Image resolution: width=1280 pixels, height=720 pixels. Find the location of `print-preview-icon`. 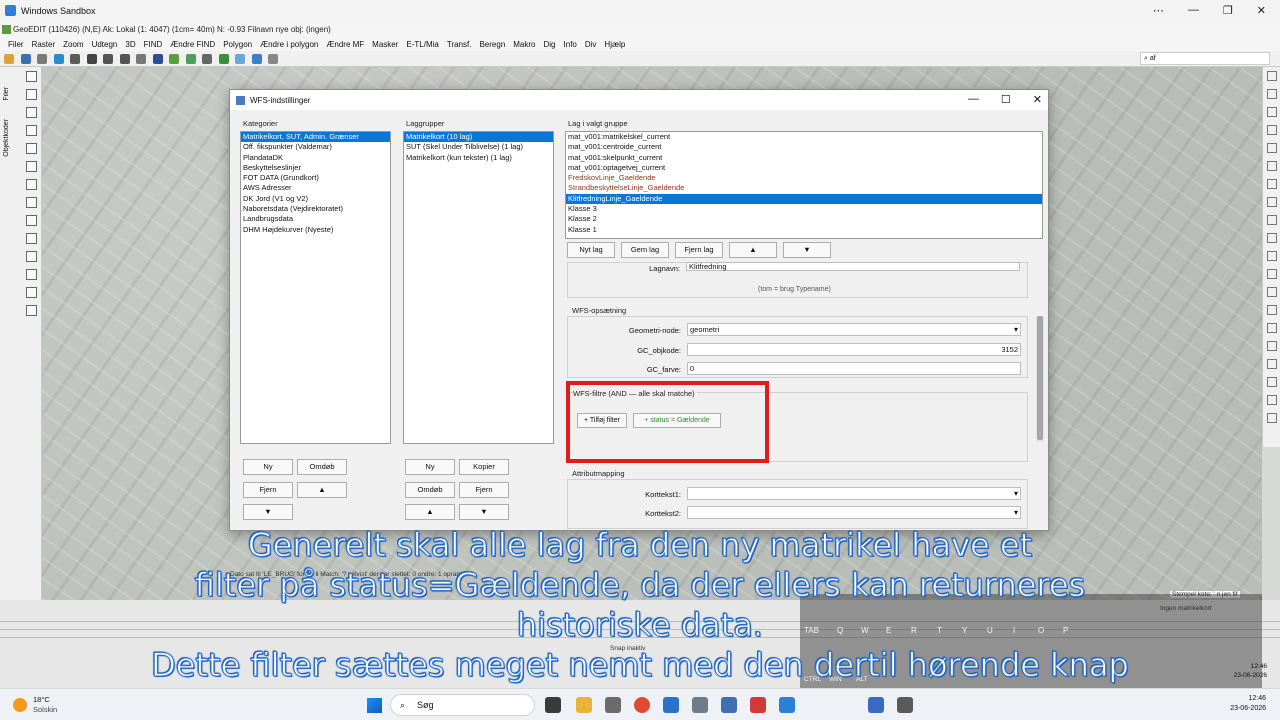

print-preview-icon is located at coordinates (42, 59).